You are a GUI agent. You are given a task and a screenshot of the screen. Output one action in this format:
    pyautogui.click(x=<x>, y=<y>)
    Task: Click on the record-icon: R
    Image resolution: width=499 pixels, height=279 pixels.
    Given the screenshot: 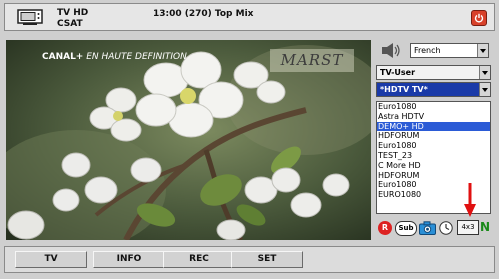 What is the action you would take?
    pyautogui.click(x=385, y=228)
    